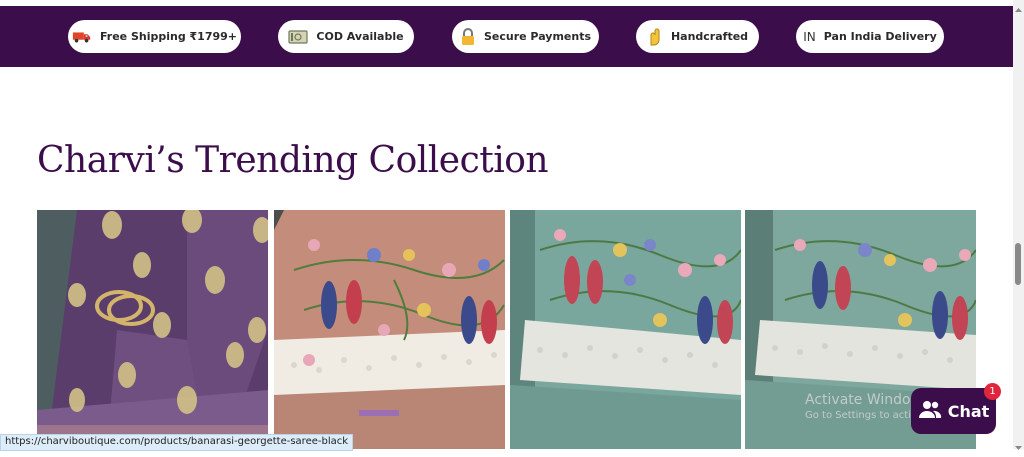 Image resolution: width=1024 pixels, height=457 pixels. What do you see at coordinates (1018, 264) in the screenshot?
I see `scrollbar-thumb` at bounding box center [1018, 264].